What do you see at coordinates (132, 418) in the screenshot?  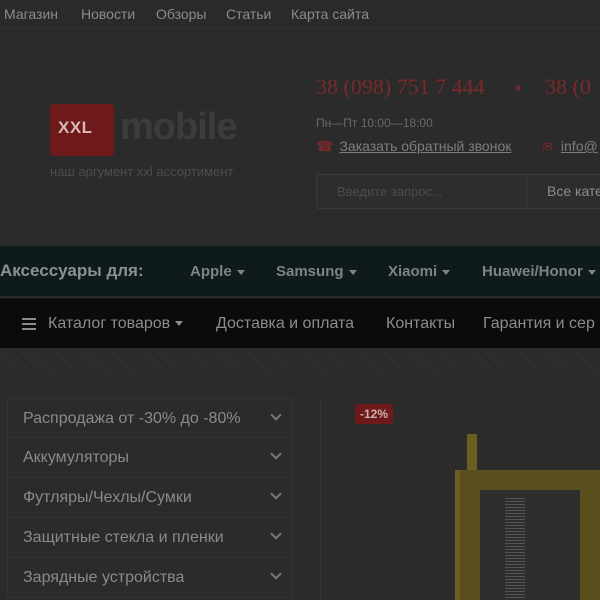 I see `sidebar-item-label: Распродажа от -30% до -80%` at bounding box center [132, 418].